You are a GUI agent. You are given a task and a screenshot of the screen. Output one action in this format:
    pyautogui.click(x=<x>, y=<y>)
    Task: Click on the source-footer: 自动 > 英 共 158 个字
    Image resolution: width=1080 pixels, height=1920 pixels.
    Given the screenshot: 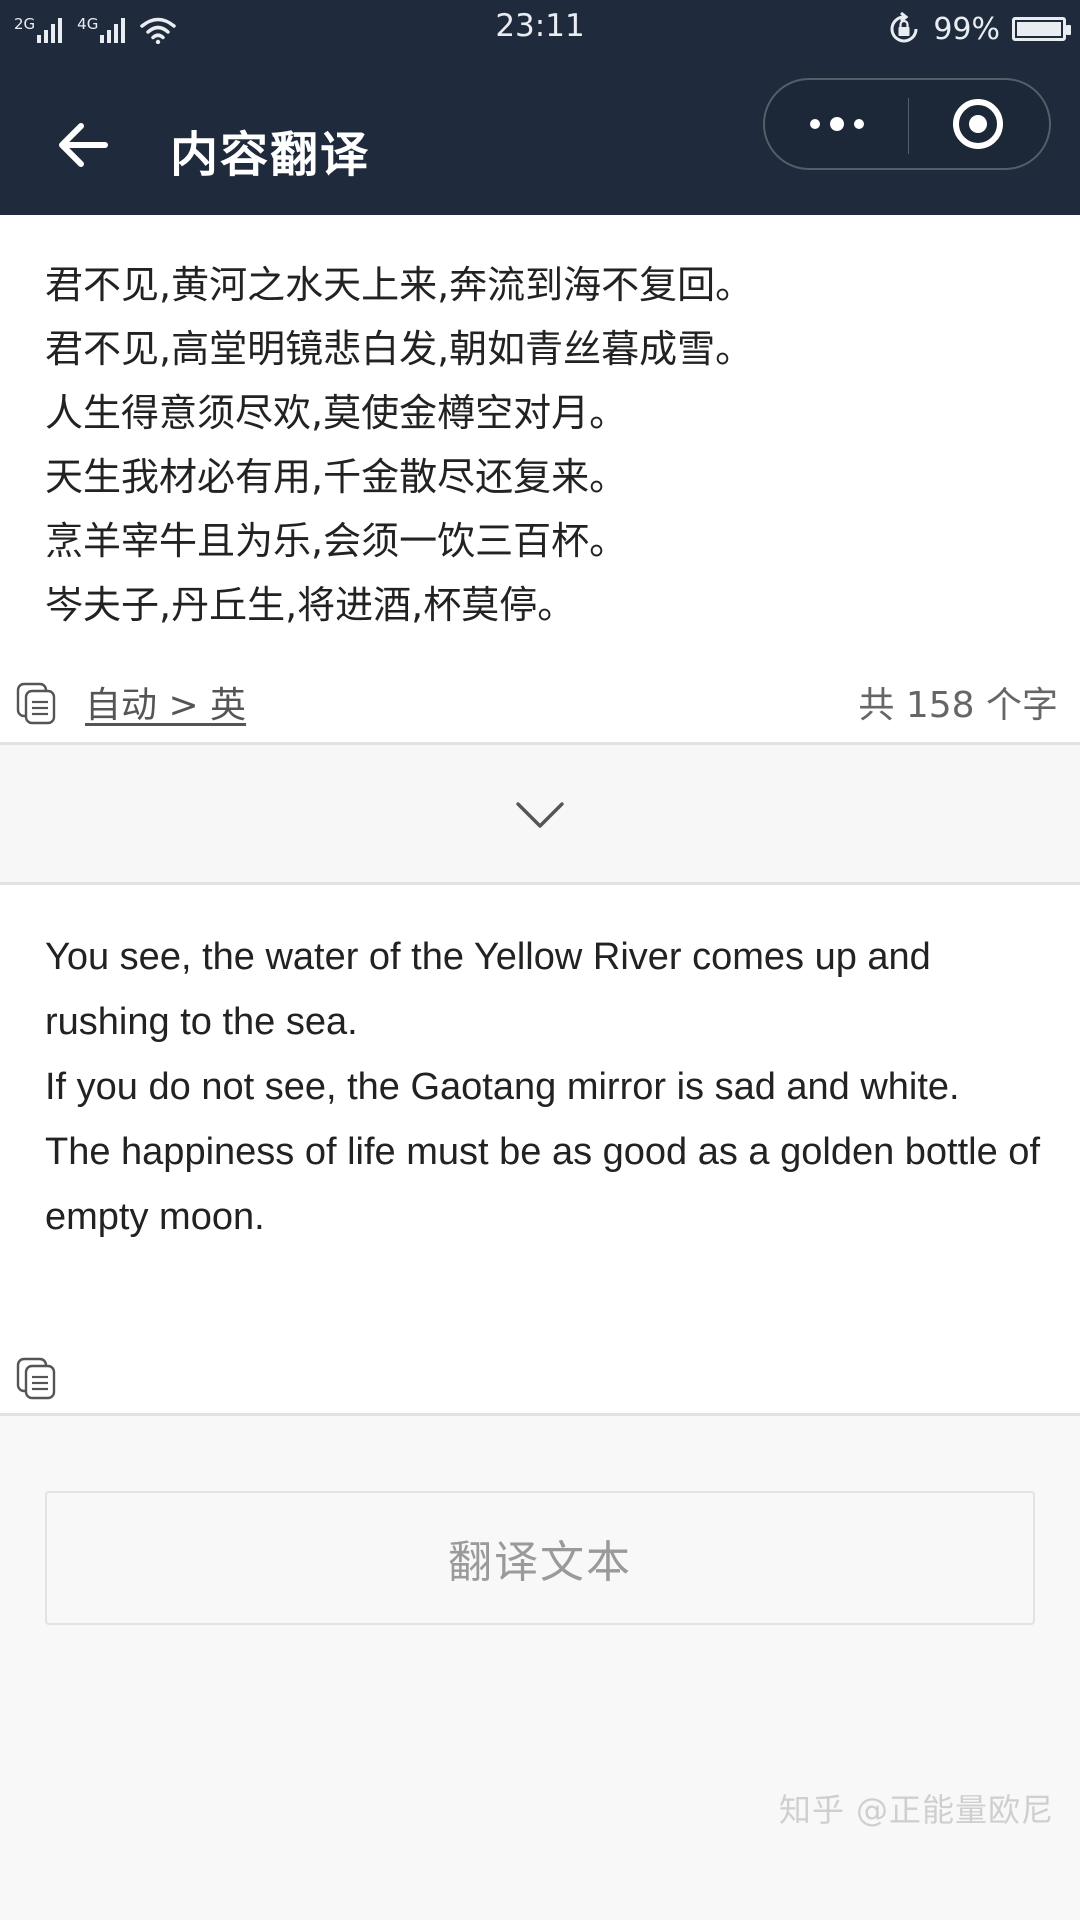 What is the action you would take?
    pyautogui.click(x=540, y=702)
    